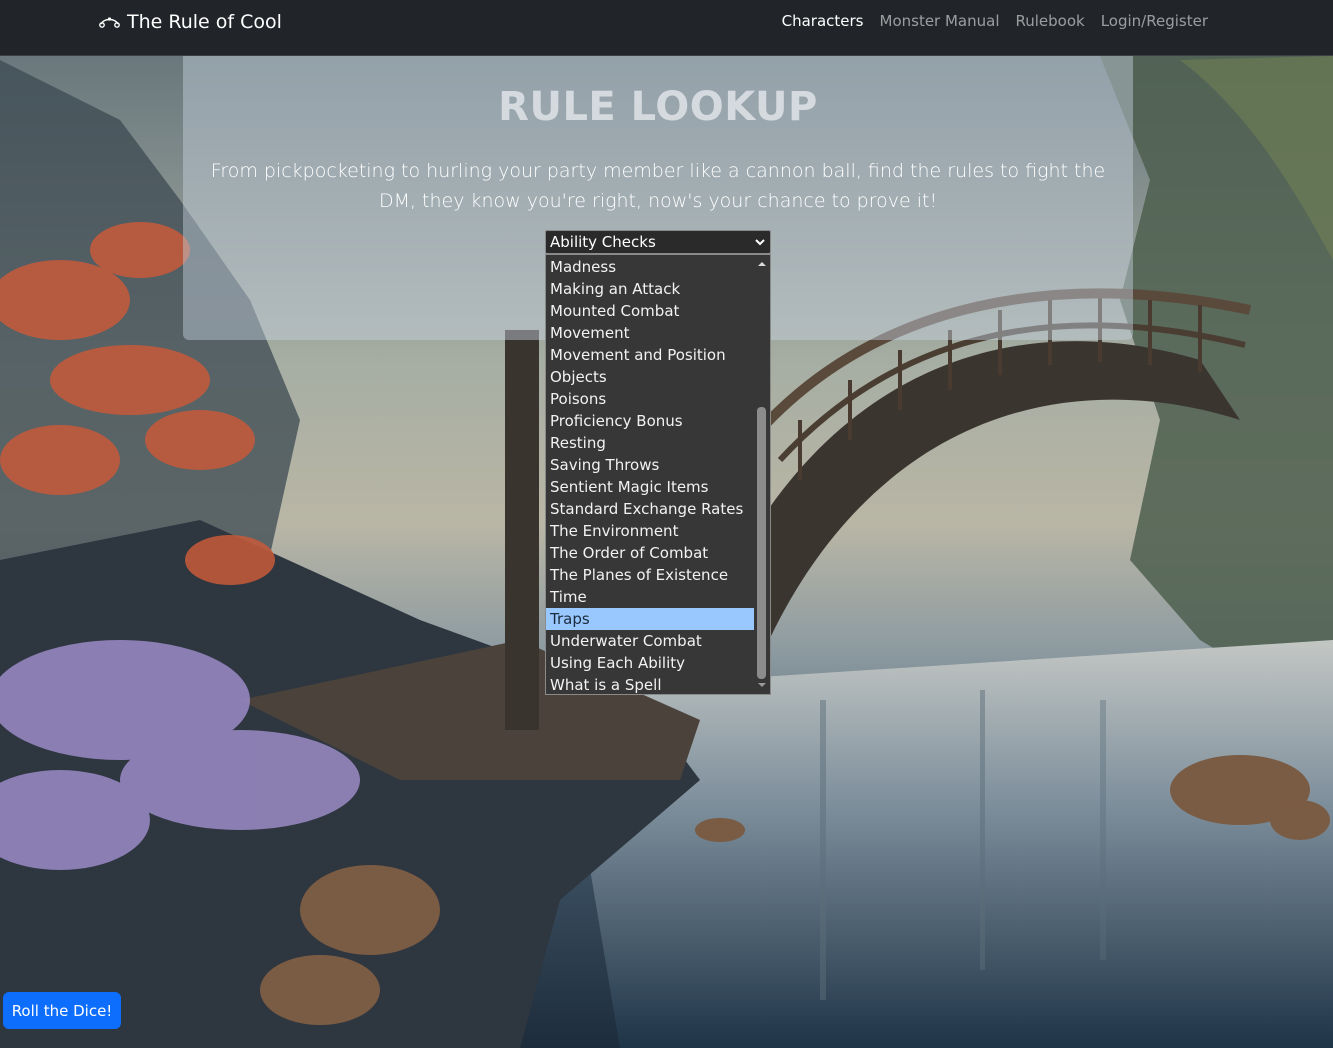 This screenshot has width=1333, height=1048. What do you see at coordinates (62, 1010) in the screenshot?
I see `roll-the-dice-button: Roll the Dice!` at bounding box center [62, 1010].